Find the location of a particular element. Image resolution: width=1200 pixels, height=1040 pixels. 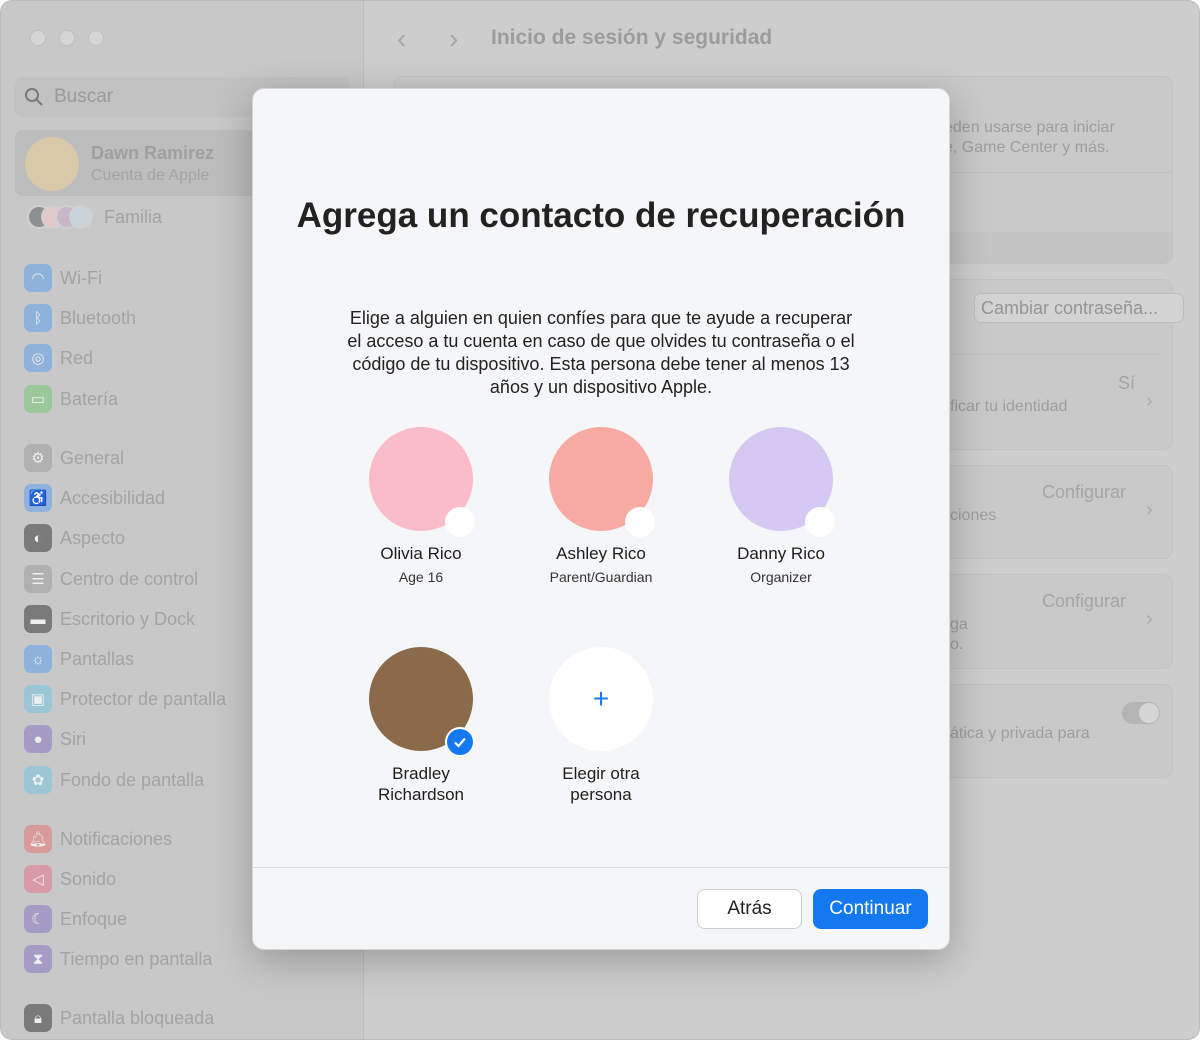

sidebar-item-label: Pantallas is located at coordinates (97, 658).